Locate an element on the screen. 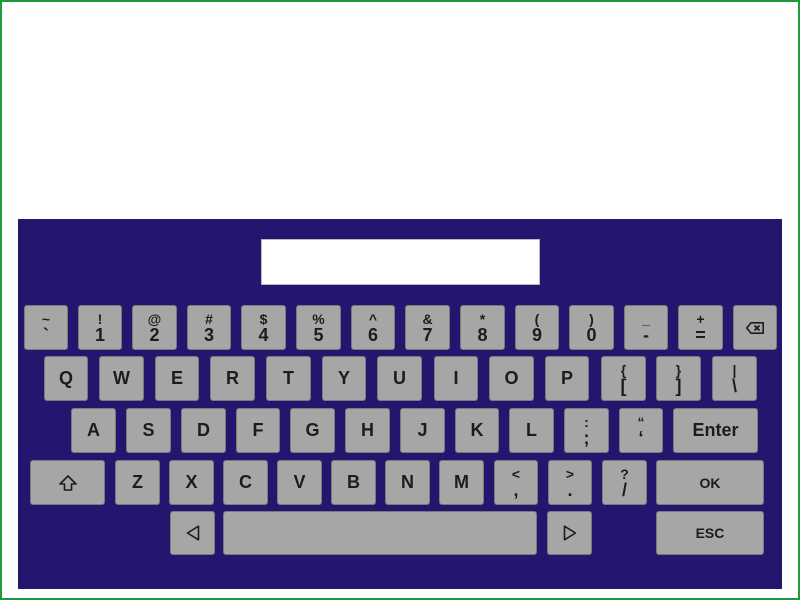  key-y: Y is located at coordinates (344, 378).